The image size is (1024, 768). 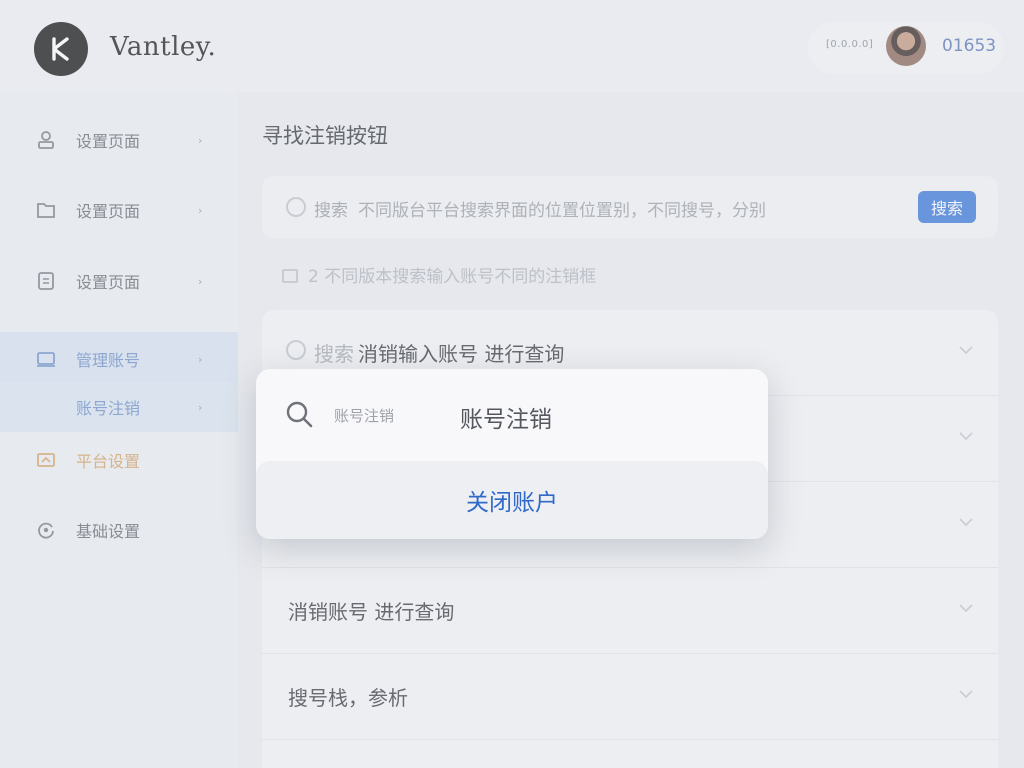 I want to click on close-account-button: 关闭账户, so click(x=512, y=500).